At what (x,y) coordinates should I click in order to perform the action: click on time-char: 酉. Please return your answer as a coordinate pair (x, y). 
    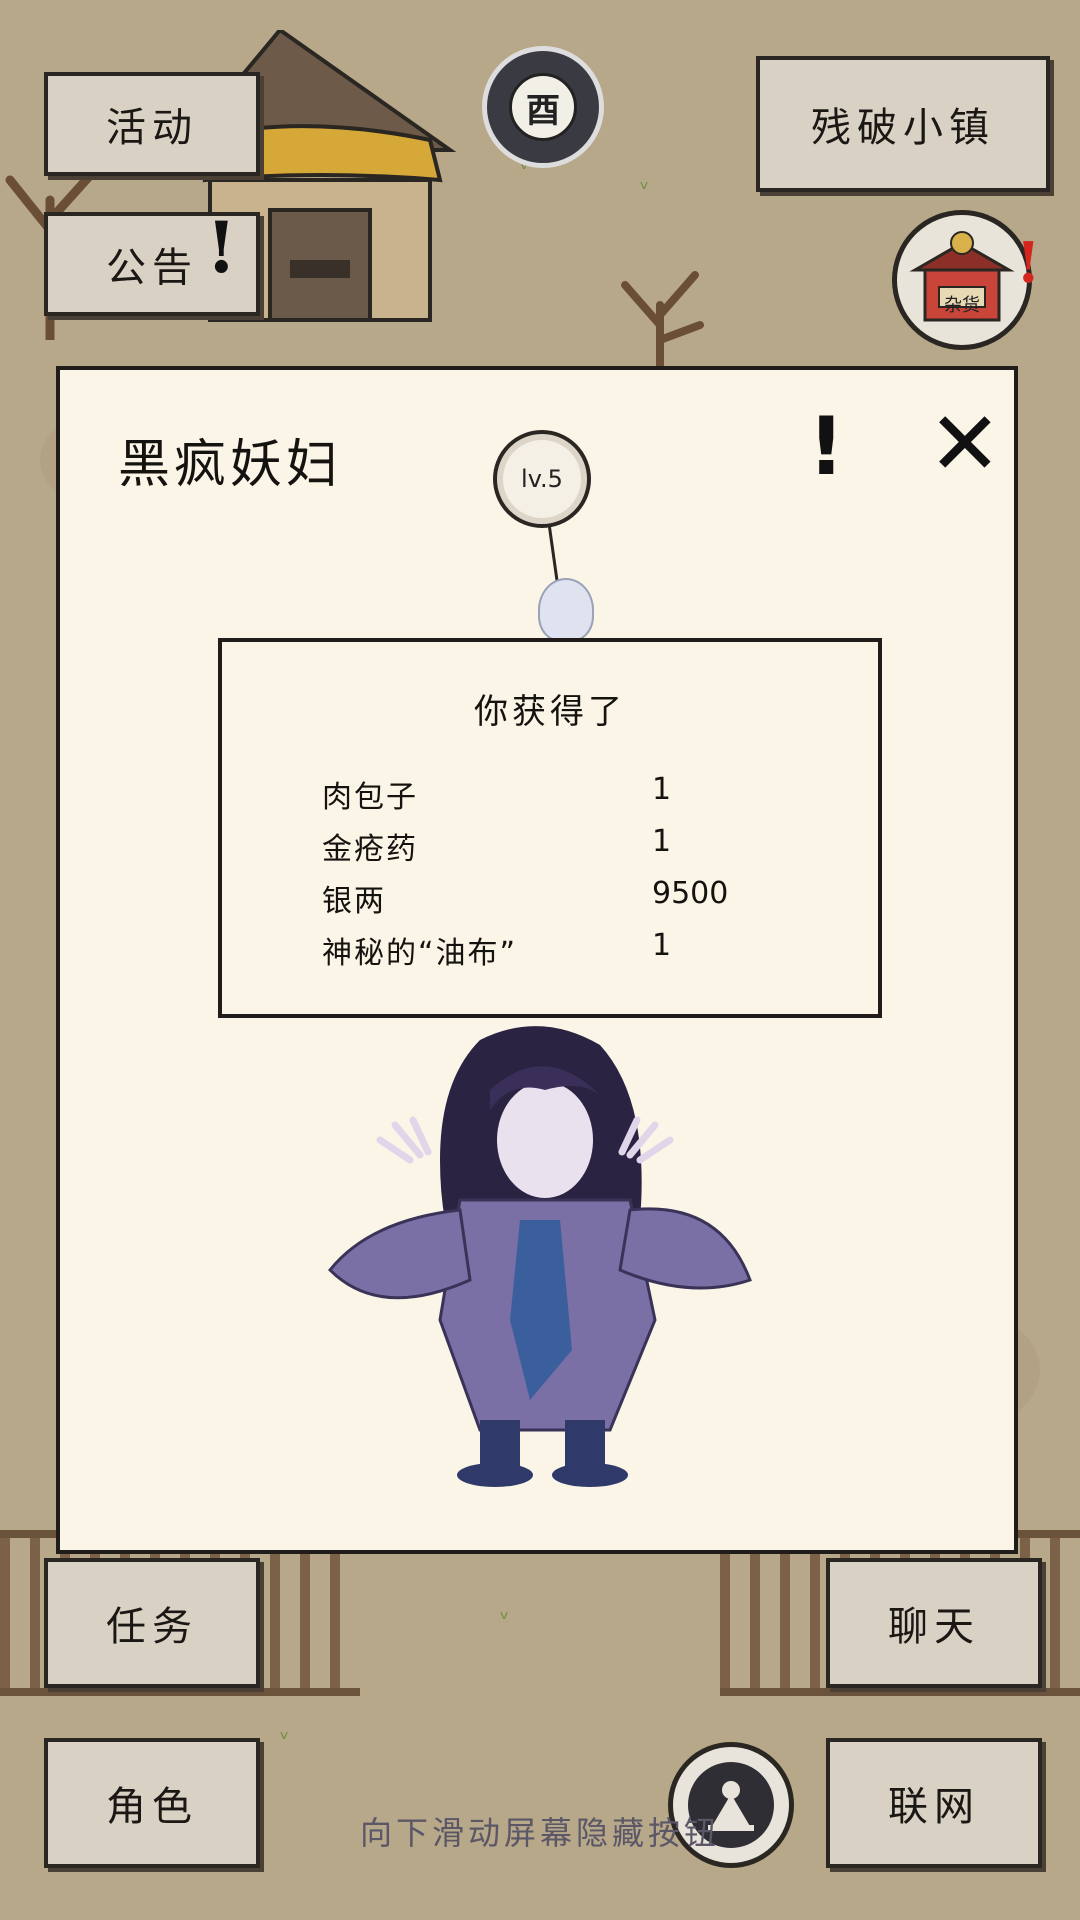
    Looking at the image, I should click on (543, 107).